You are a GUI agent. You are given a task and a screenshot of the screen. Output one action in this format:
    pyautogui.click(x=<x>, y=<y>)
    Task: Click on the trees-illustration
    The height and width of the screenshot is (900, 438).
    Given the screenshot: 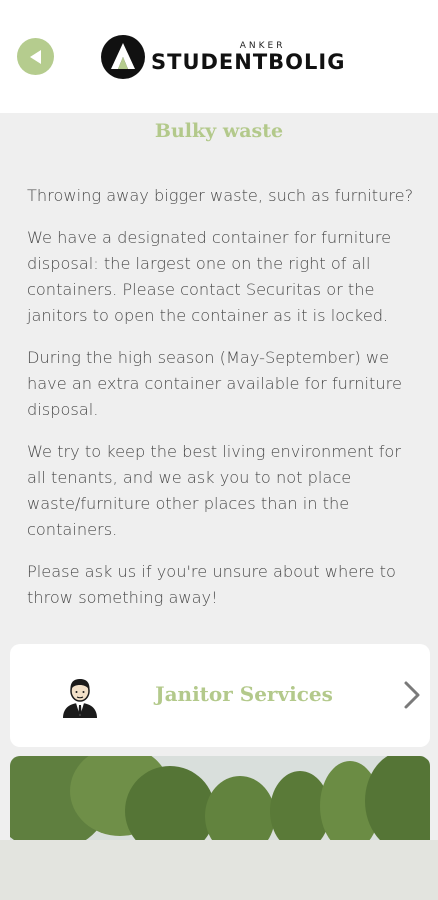 What is the action you would take?
    pyautogui.click(x=220, y=801)
    